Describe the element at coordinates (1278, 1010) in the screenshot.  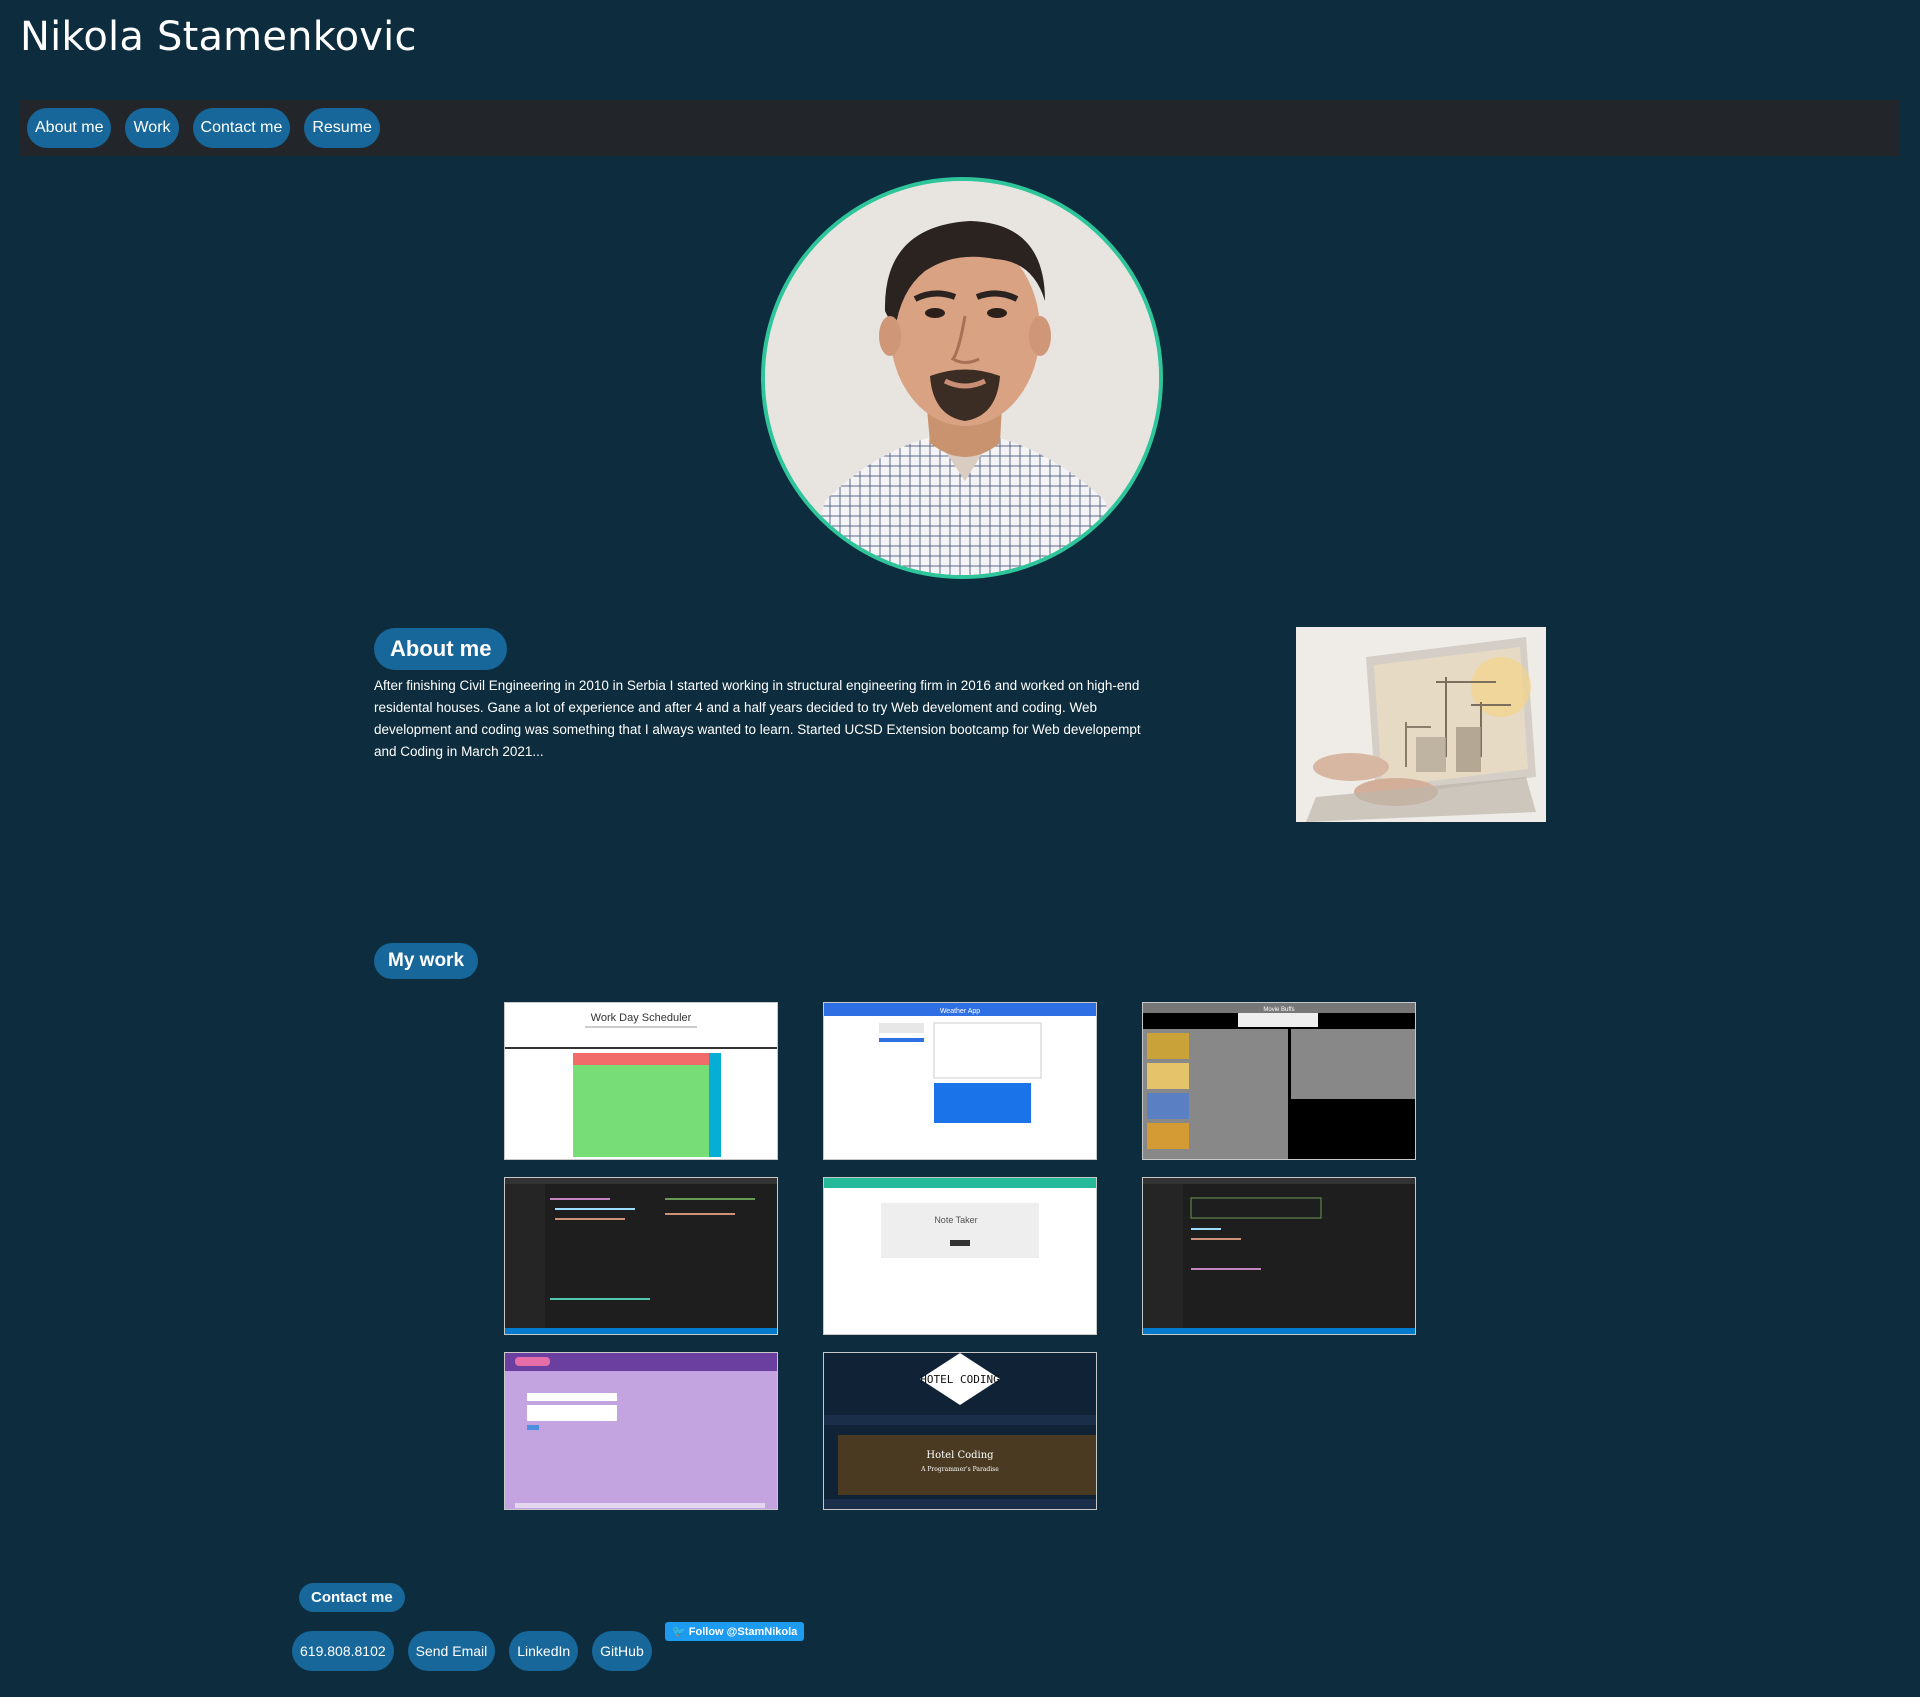
I see `project-title: Movie Buffs` at that location.